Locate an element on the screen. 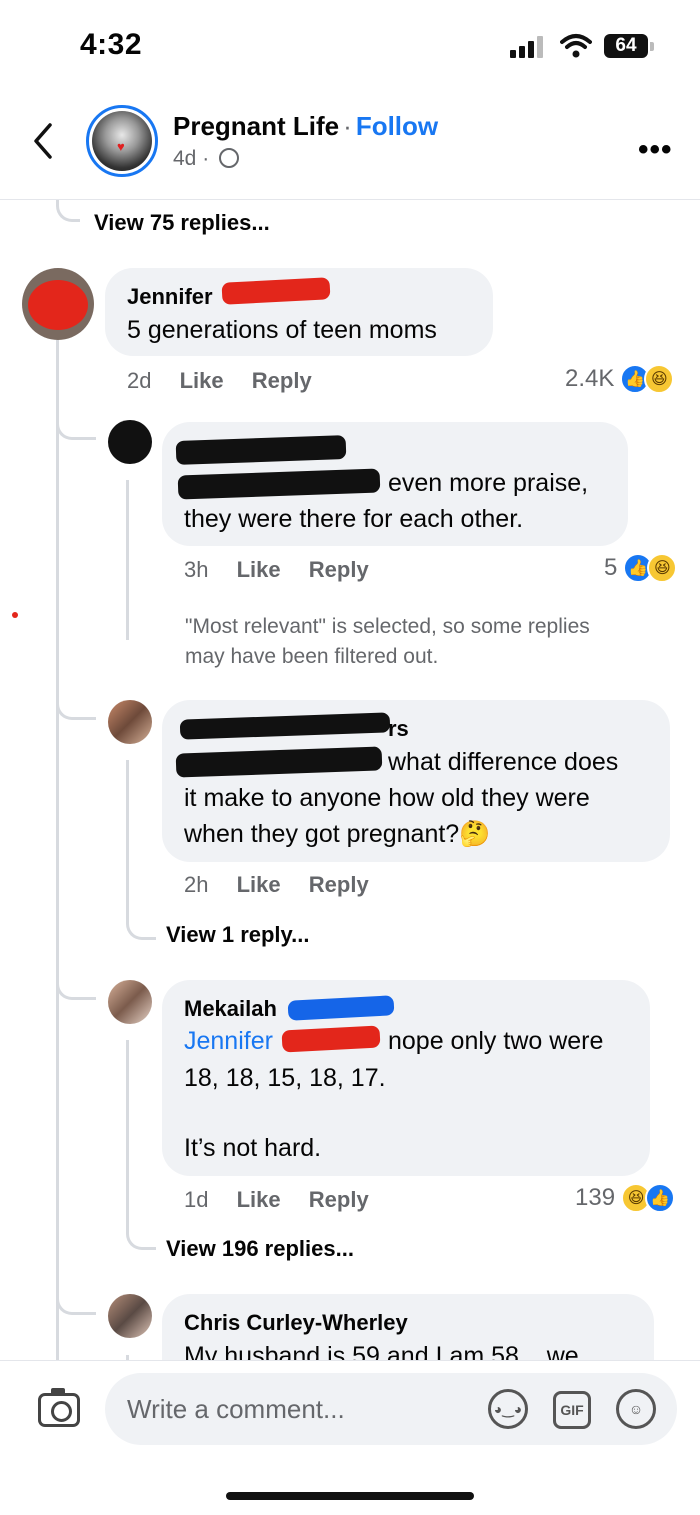  battery-icon: 64 is located at coordinates (626, 46).